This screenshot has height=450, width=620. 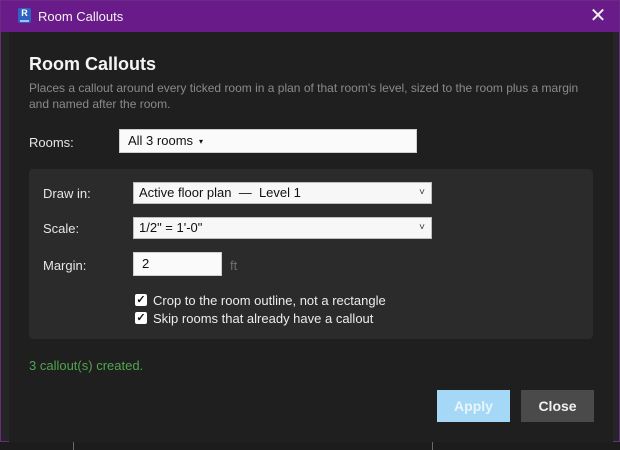 What do you see at coordinates (51, 142) in the screenshot?
I see `rooms-label: Rooms:` at bounding box center [51, 142].